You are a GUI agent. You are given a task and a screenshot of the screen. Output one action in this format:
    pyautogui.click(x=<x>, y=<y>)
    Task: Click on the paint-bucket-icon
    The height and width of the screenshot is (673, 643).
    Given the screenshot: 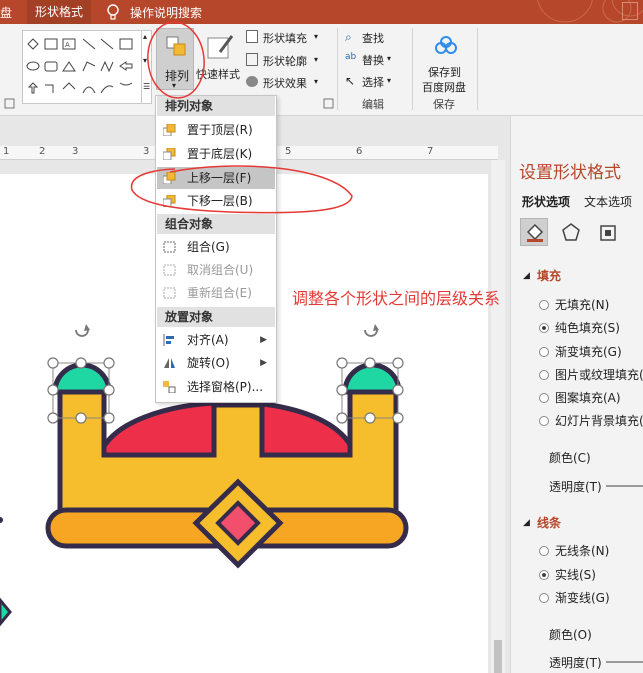 What is the action you would take?
    pyautogui.click(x=535, y=232)
    